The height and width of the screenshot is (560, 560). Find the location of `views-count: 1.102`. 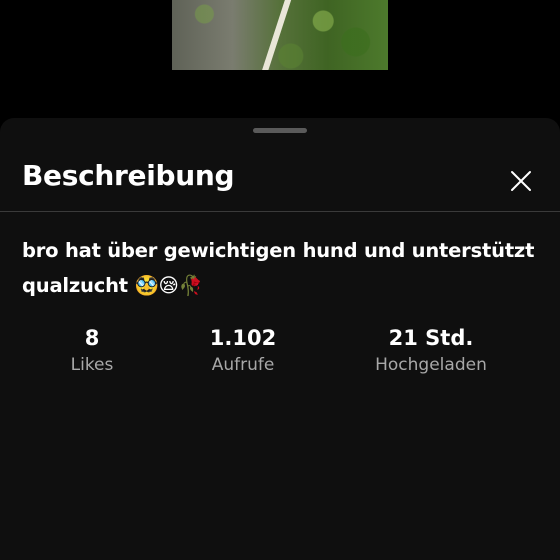

views-count: 1.102 is located at coordinates (243, 338).